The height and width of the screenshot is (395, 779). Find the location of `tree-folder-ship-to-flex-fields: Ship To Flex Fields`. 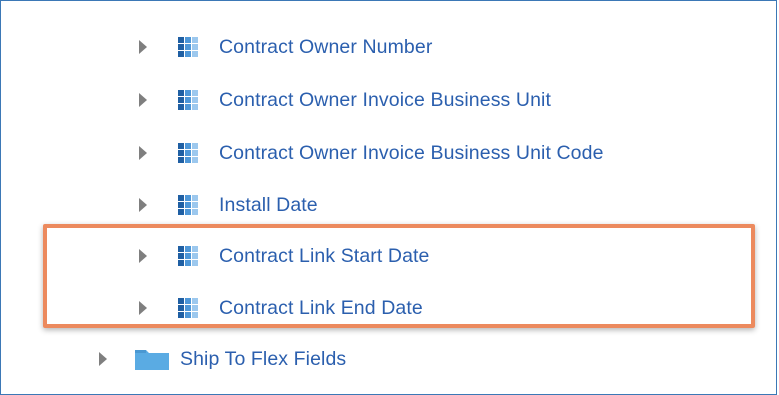

tree-folder-ship-to-flex-fields: Ship To Flex Fields is located at coordinates (222, 359).